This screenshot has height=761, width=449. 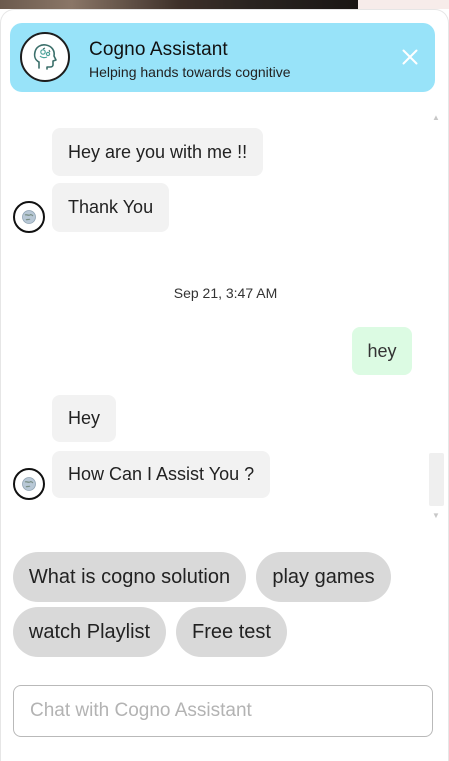 I want to click on brain-head-icon, so click(x=45, y=57).